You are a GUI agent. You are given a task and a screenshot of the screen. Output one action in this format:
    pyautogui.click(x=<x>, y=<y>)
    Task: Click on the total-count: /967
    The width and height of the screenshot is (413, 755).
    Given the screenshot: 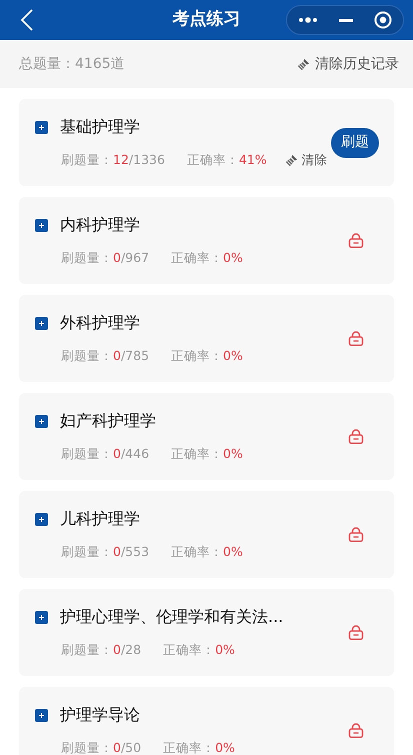 What is the action you would take?
    pyautogui.click(x=135, y=258)
    